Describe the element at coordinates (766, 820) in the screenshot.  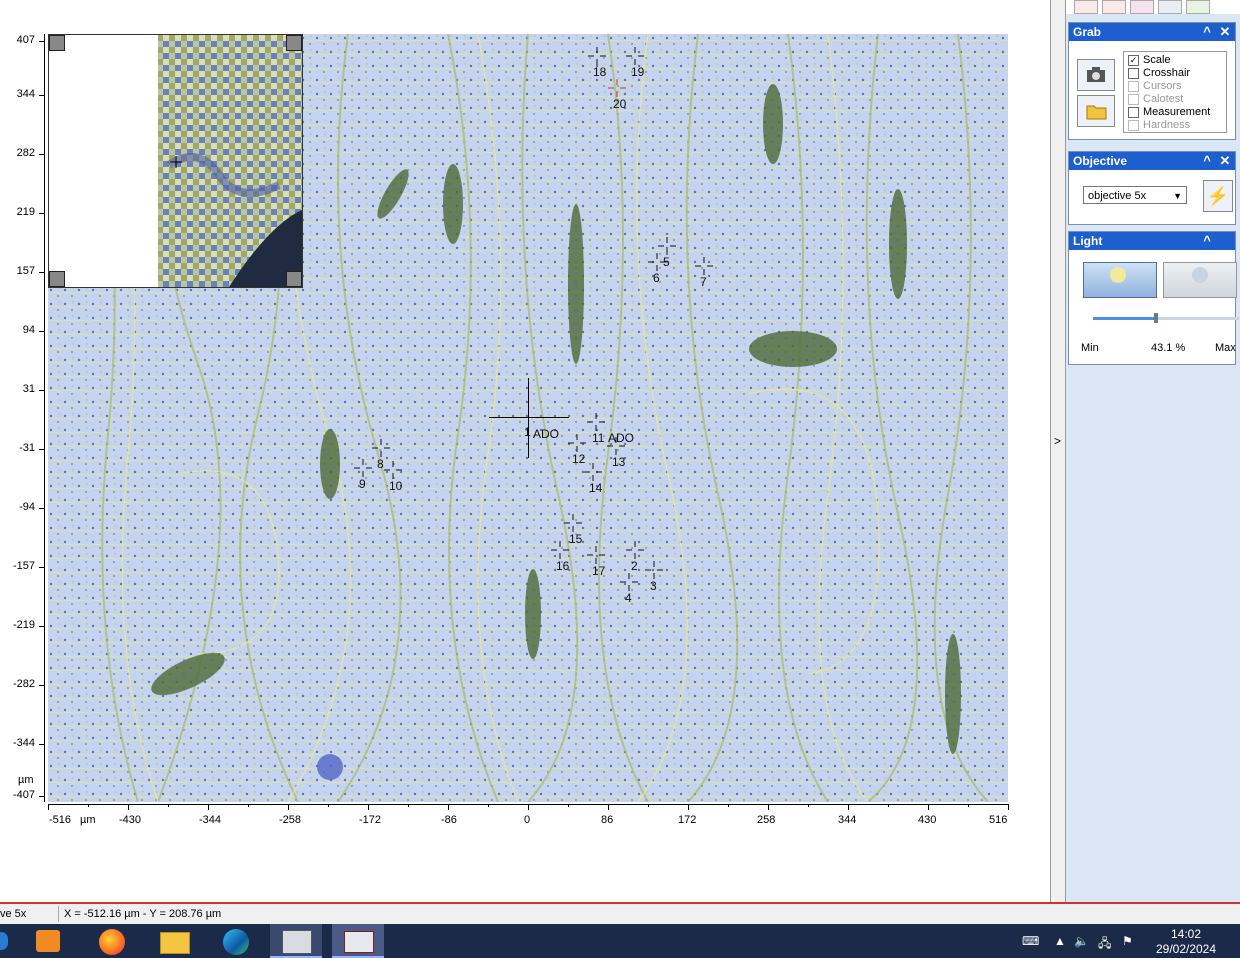
I see `x-tick-label: 258` at that location.